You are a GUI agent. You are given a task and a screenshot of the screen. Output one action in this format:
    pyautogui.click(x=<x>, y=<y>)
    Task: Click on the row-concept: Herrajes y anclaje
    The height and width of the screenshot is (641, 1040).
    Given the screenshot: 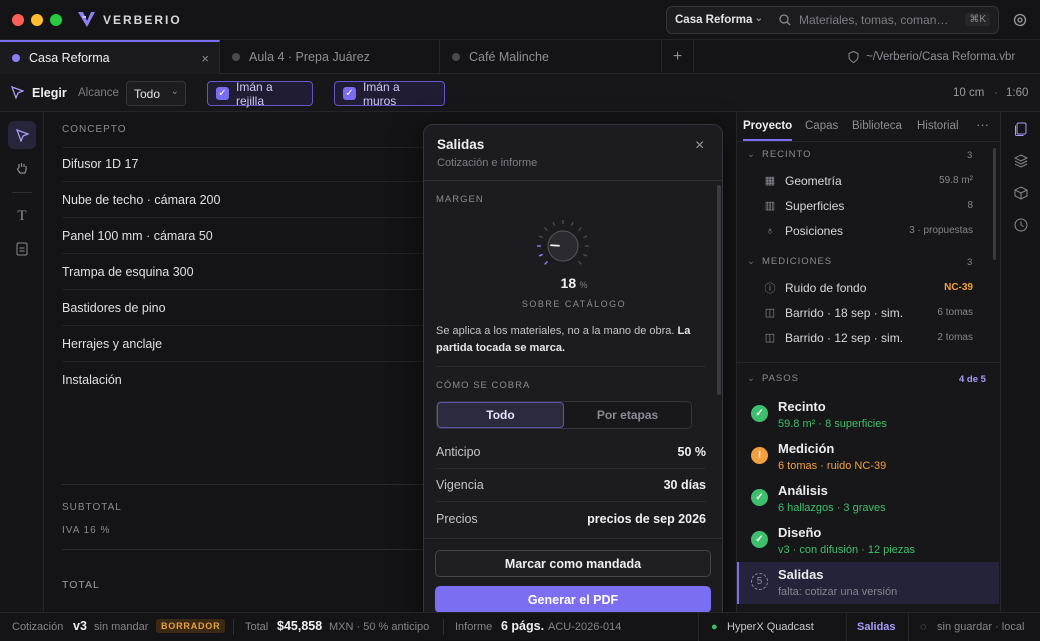 What is the action you would take?
    pyautogui.click(x=112, y=343)
    